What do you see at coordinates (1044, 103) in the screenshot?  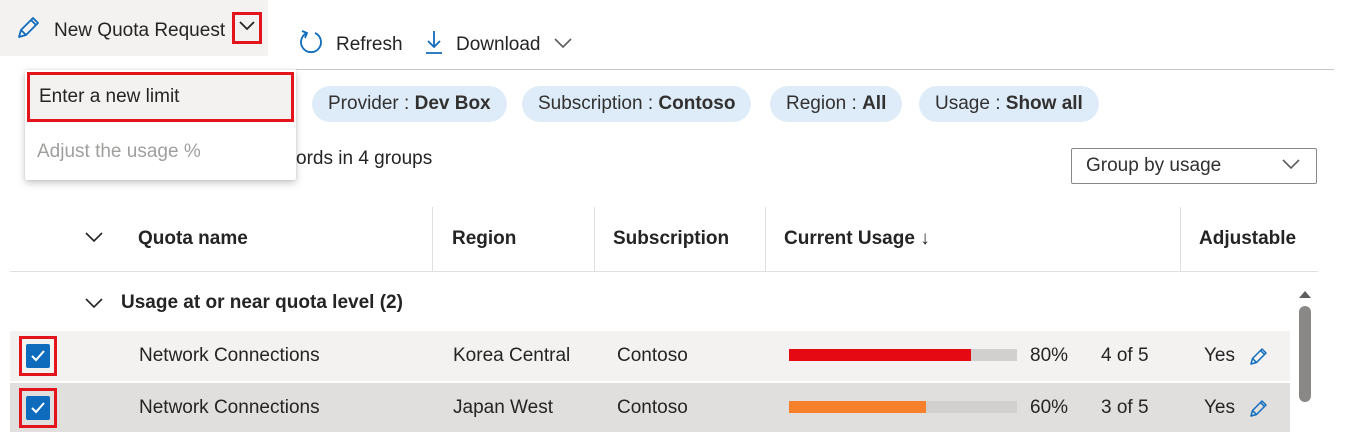 I see `filter-value: Show all` at bounding box center [1044, 103].